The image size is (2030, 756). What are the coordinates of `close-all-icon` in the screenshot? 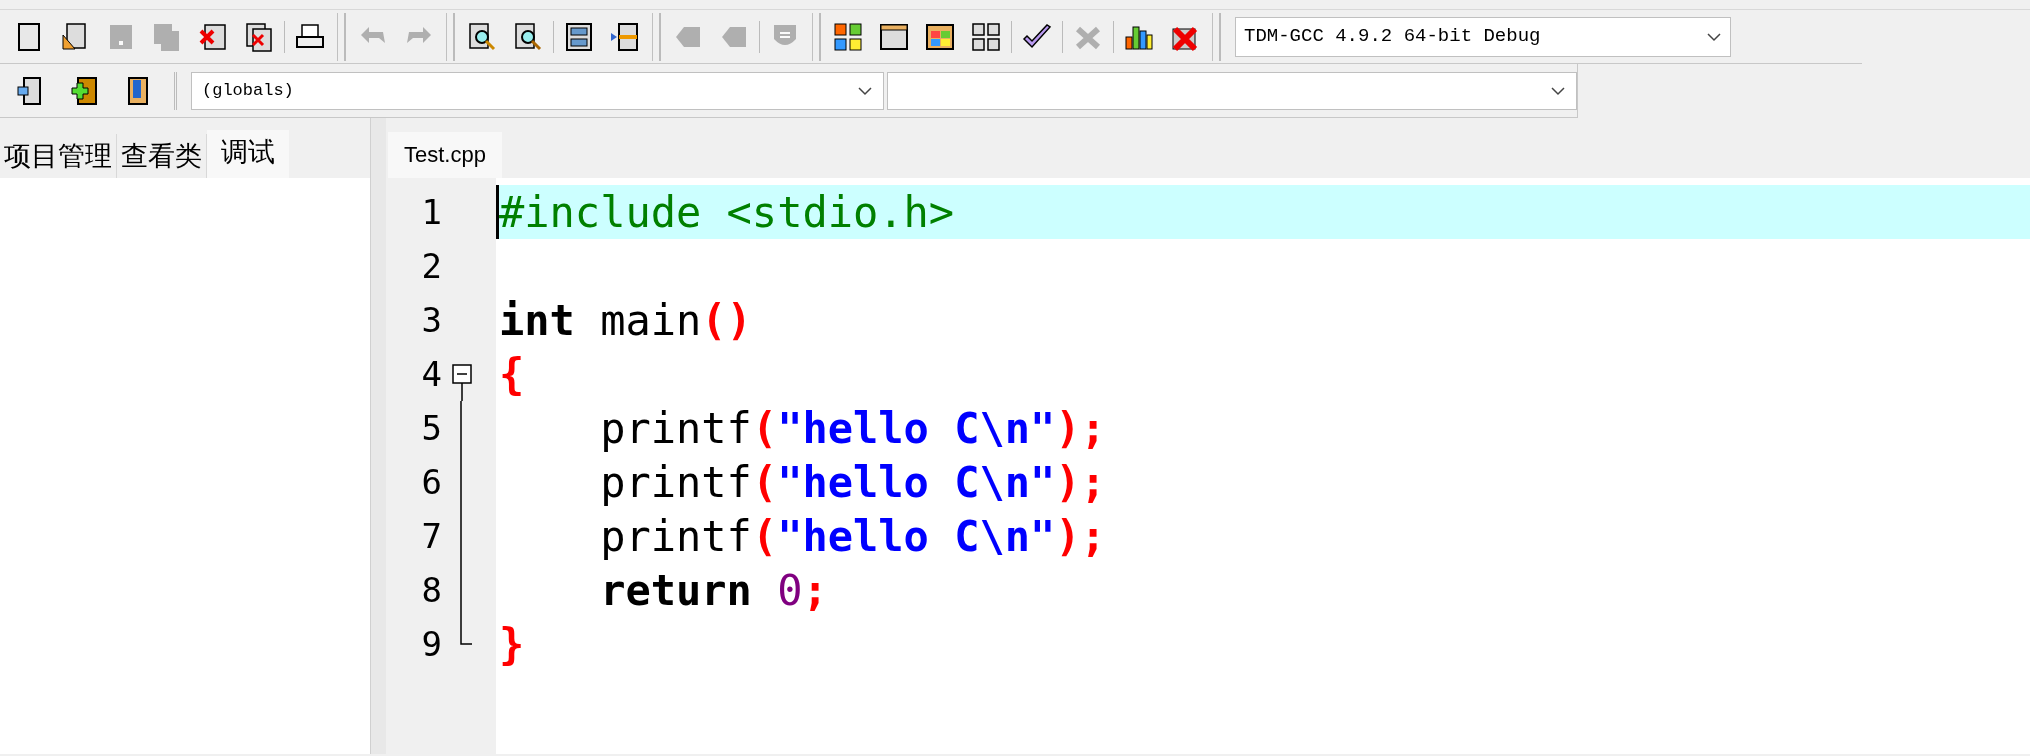 It's located at (259, 36).